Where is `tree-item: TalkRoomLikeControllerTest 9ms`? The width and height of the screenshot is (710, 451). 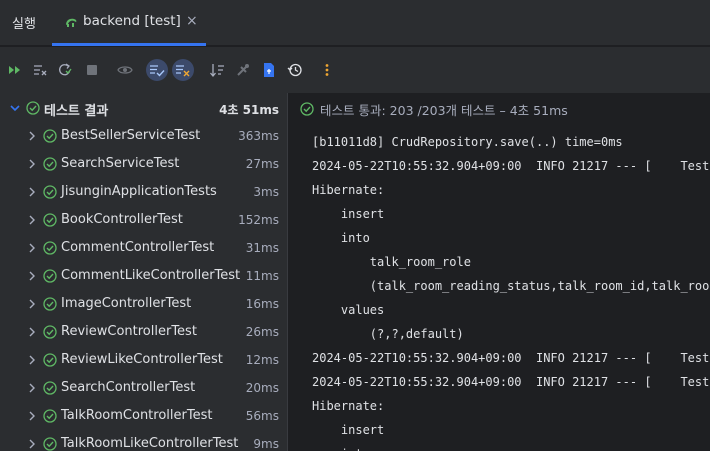
tree-item: TalkRoomLikeControllerTest 9ms is located at coordinates (143, 440).